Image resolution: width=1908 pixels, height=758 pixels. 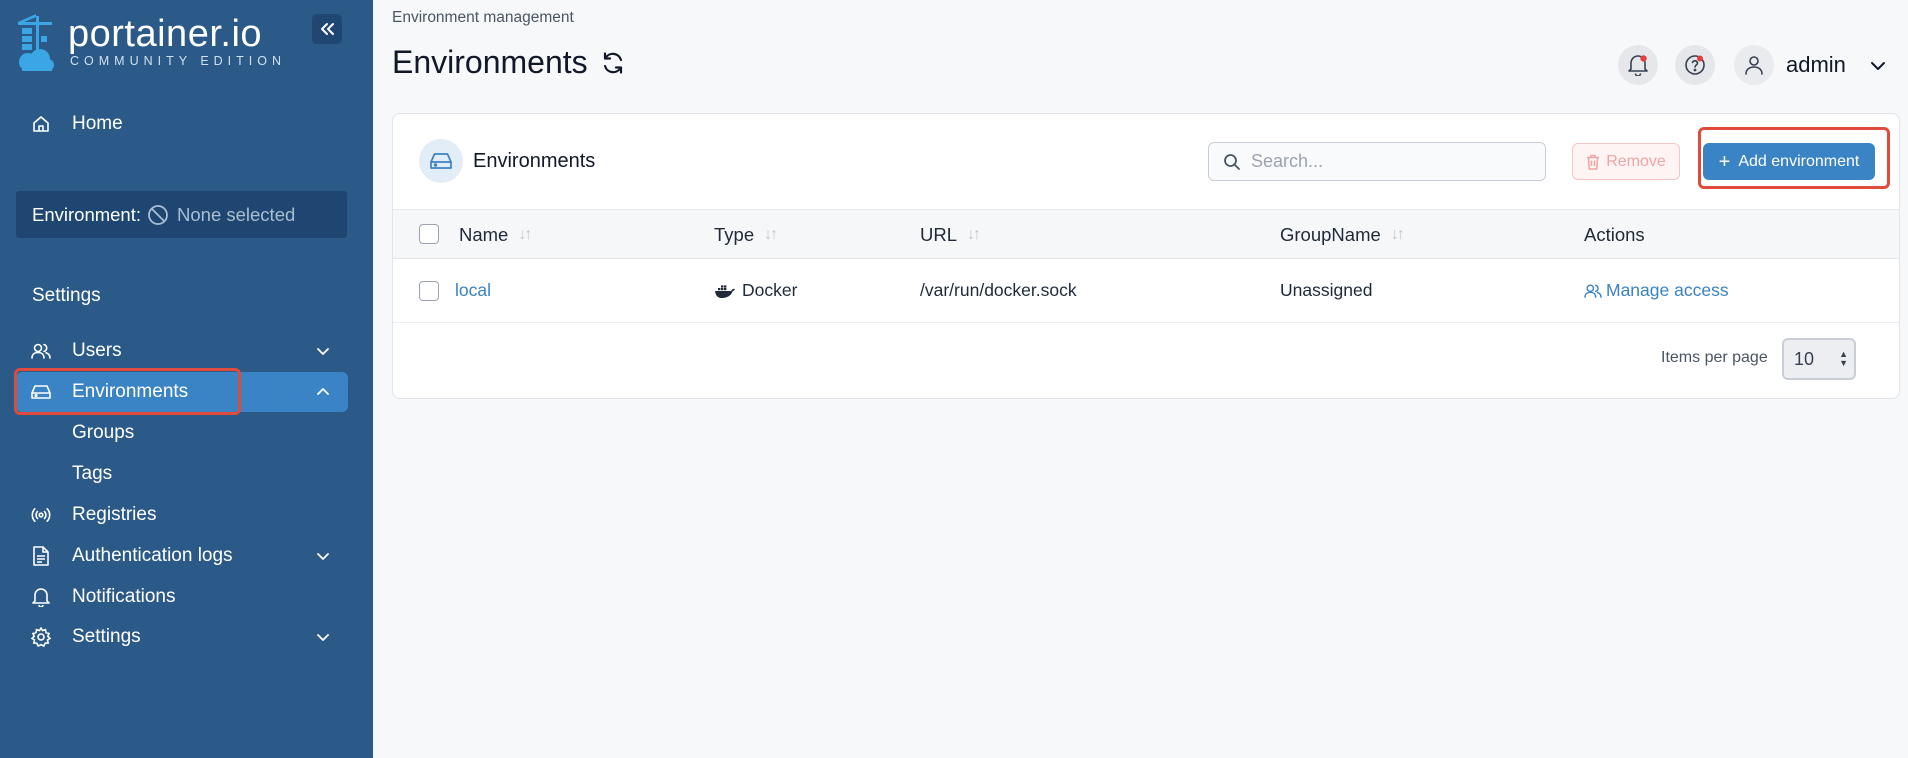 What do you see at coordinates (130, 391) in the screenshot?
I see `sidebar-item-label: Environments` at bounding box center [130, 391].